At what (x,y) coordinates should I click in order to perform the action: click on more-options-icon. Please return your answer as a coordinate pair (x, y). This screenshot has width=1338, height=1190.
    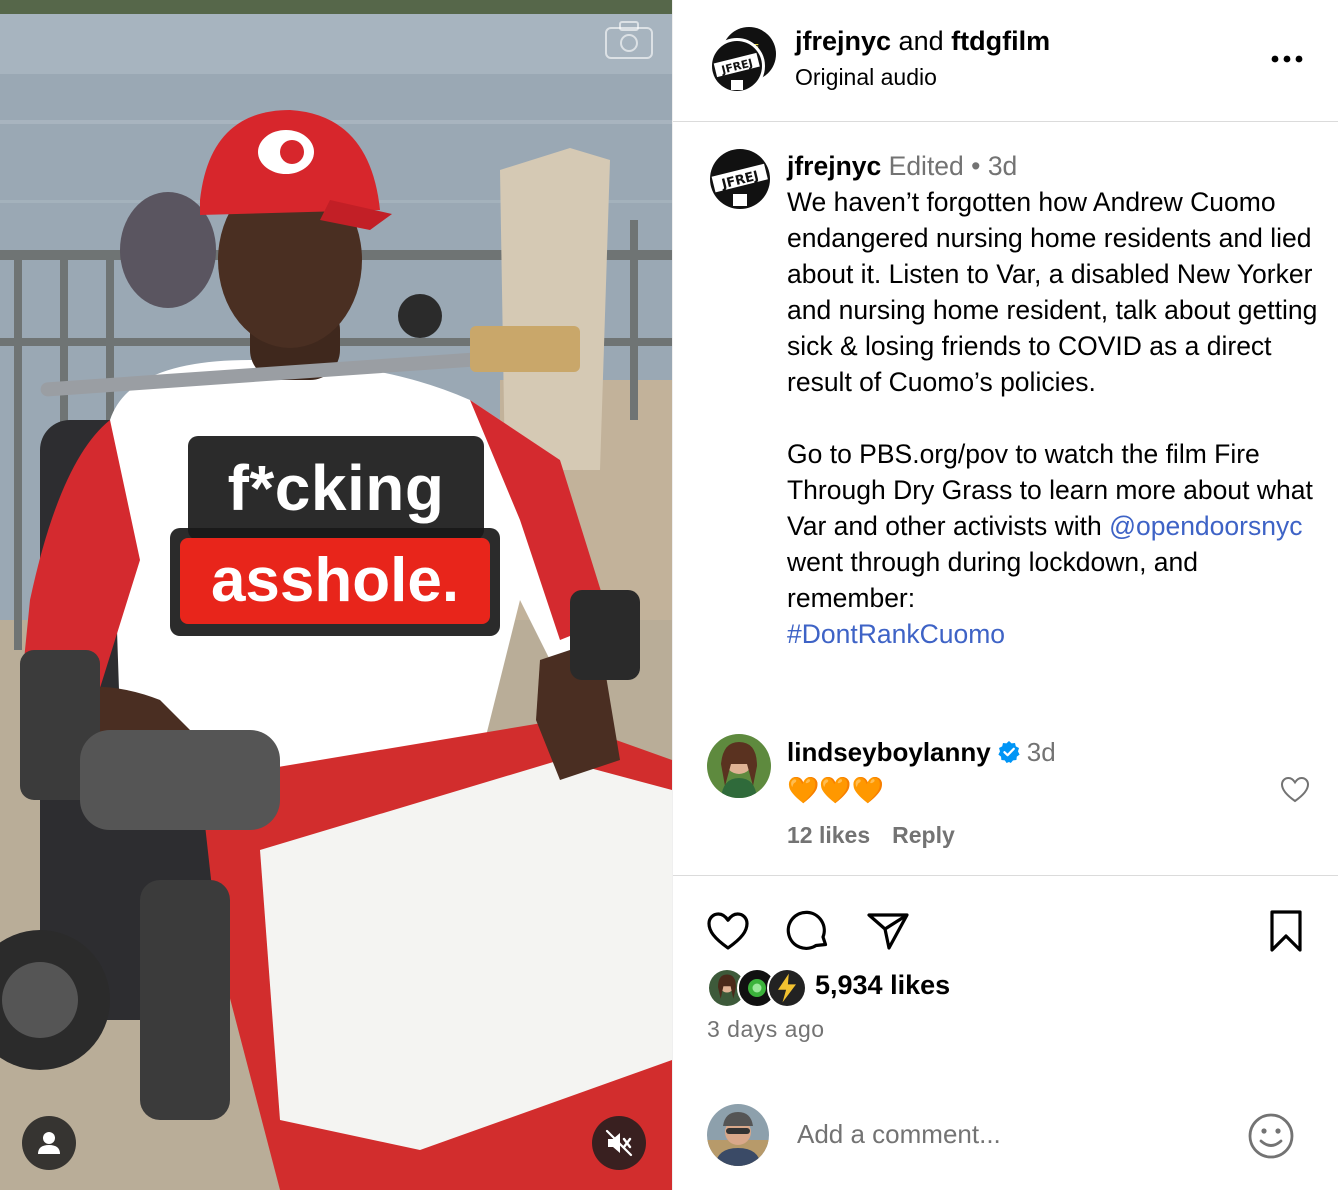
    Looking at the image, I should click on (1287, 59).